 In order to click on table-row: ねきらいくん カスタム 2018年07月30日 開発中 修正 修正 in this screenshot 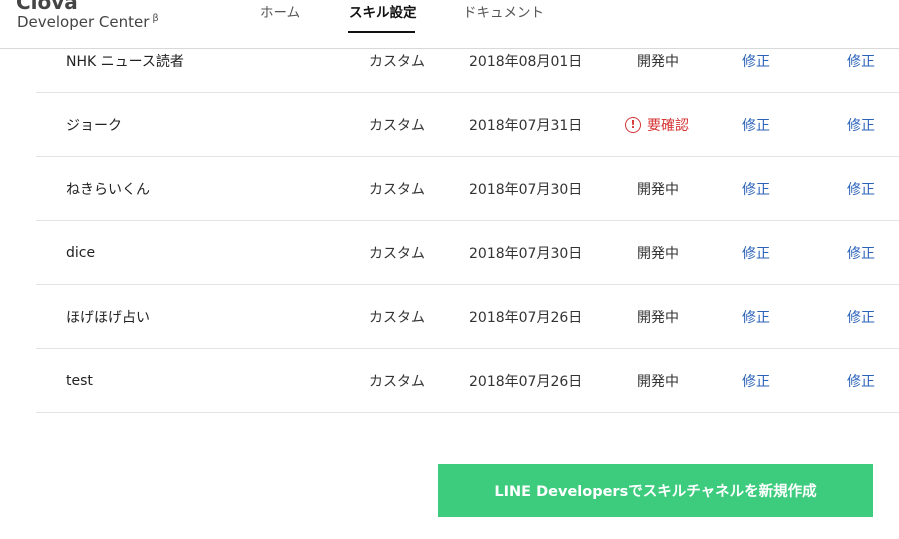, I will do `click(449, 189)`.